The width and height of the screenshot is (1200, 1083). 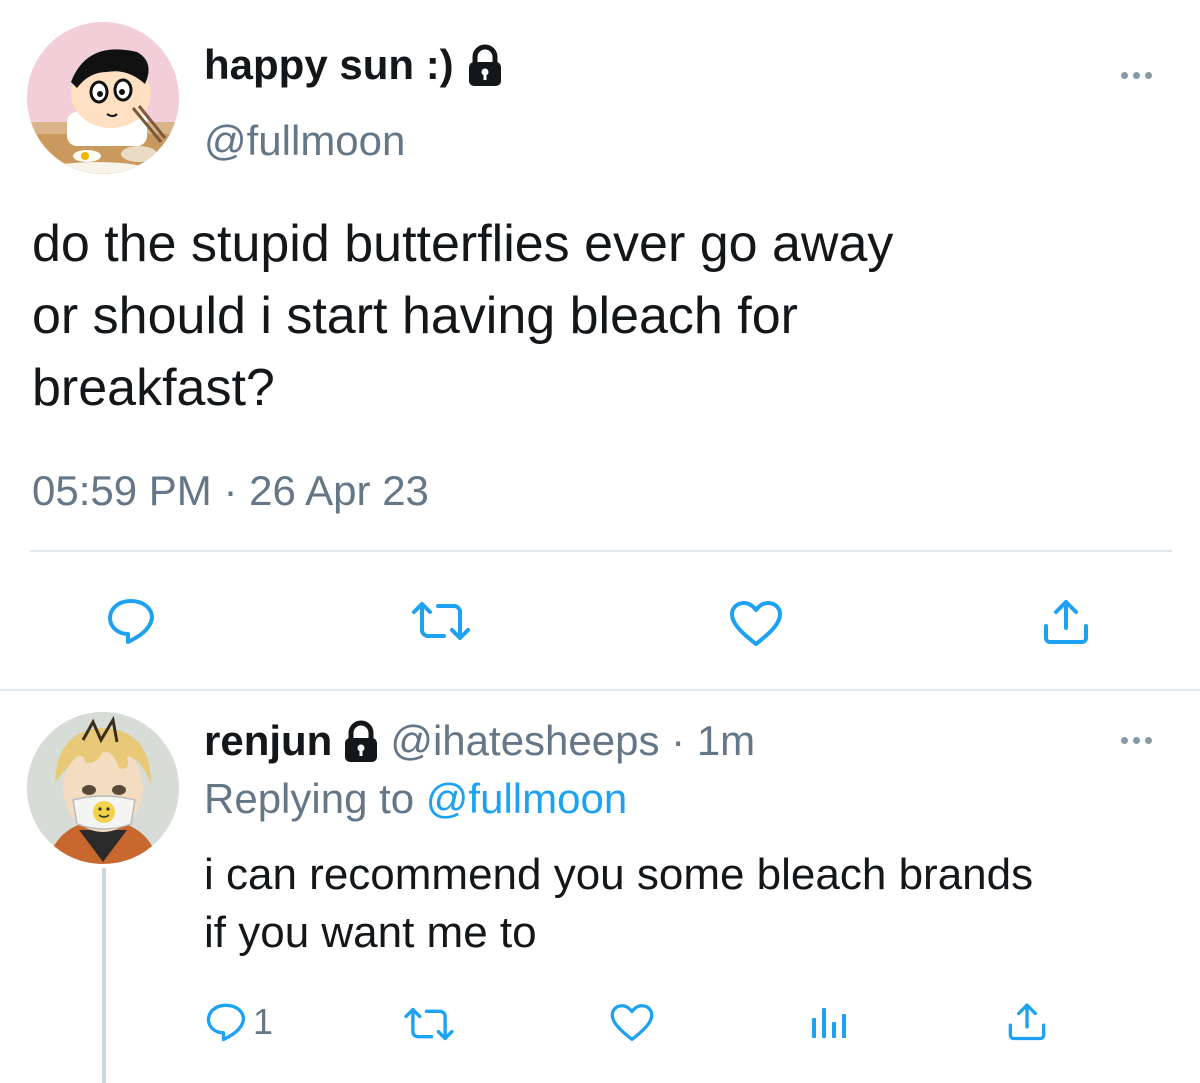 What do you see at coordinates (268, 741) in the screenshot?
I see `reply-display-name: renjun` at bounding box center [268, 741].